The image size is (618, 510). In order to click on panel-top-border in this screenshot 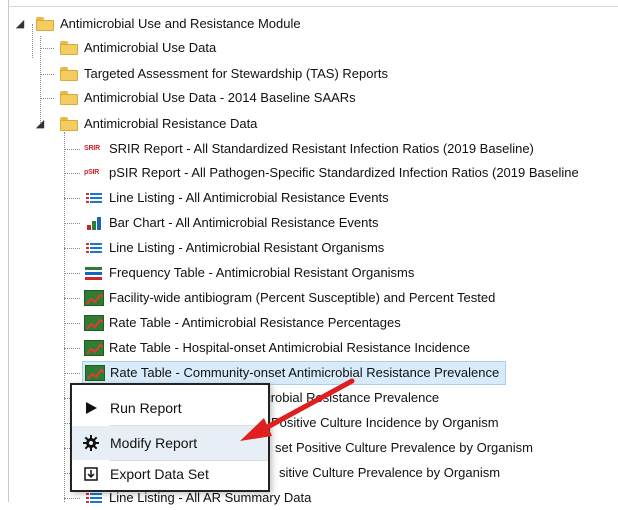, I will do `click(313, 6)`.